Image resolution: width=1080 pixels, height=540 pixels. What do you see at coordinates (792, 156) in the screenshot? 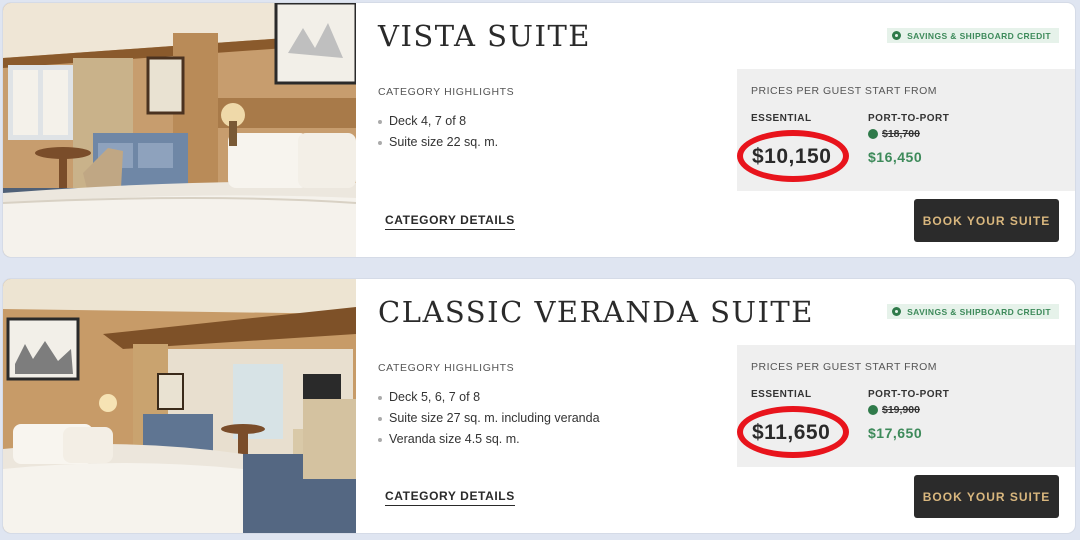
I see `essential-price: $10,150` at bounding box center [792, 156].